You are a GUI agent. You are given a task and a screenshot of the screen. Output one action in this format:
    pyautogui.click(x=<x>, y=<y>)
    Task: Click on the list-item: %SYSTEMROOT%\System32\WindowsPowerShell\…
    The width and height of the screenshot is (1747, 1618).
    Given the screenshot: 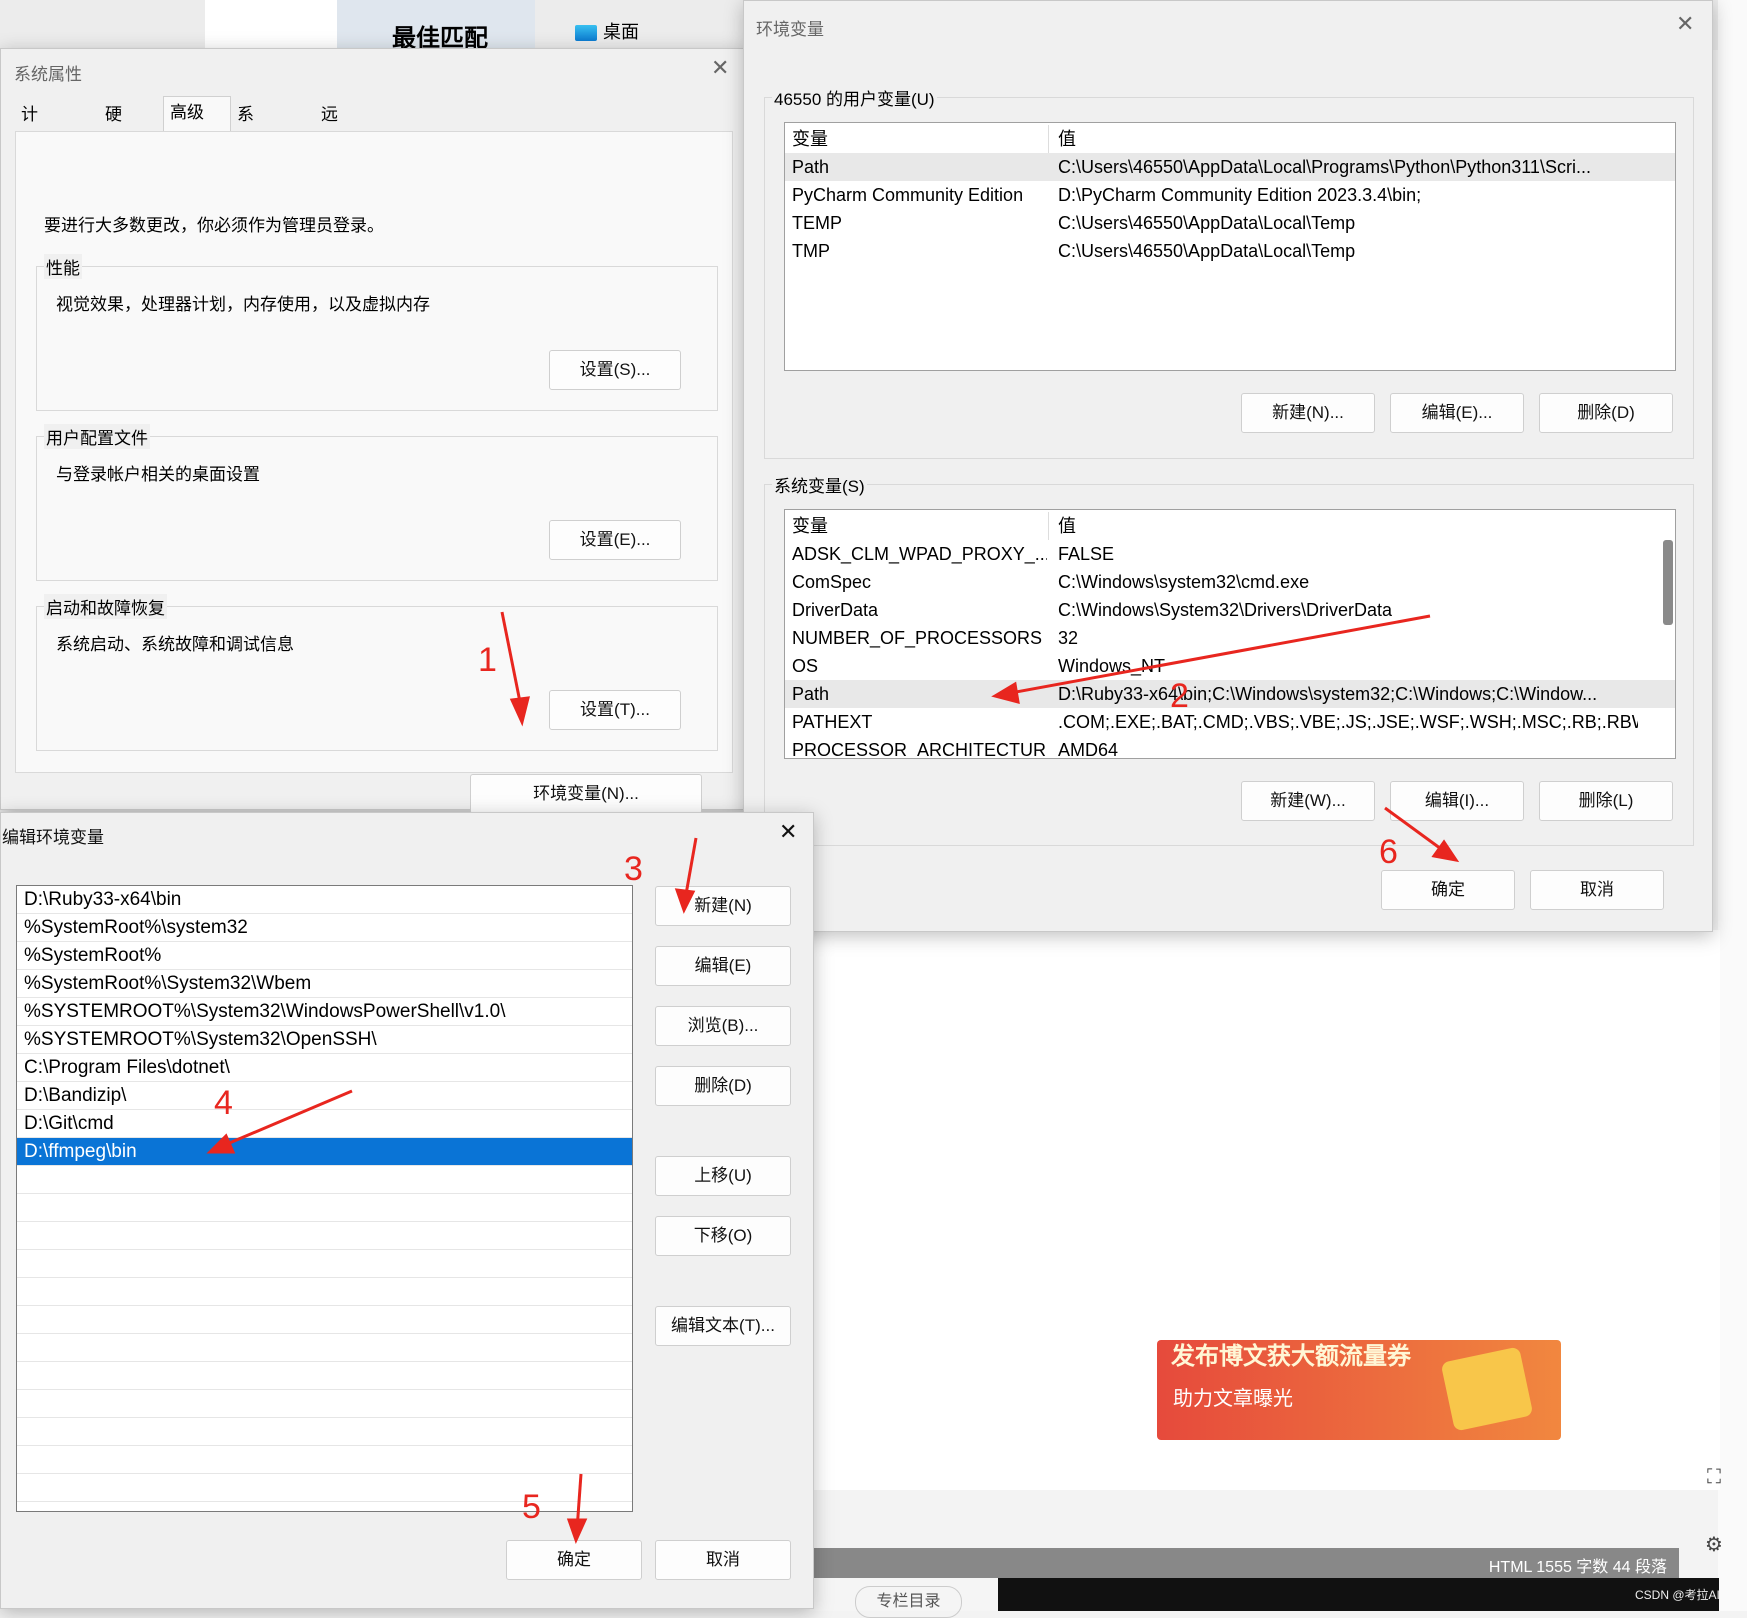 What is the action you would take?
    pyautogui.click(x=324, y=1012)
    